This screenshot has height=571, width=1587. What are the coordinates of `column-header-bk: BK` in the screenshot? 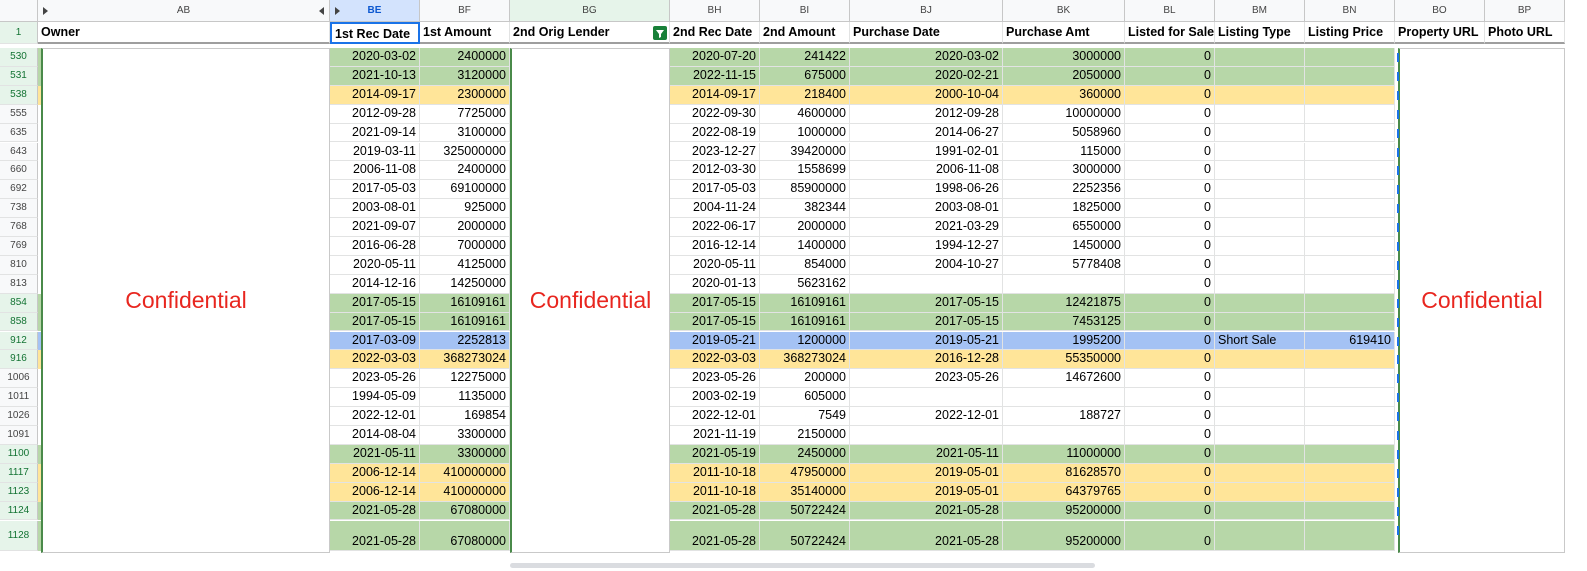 It's located at (1064, 11).